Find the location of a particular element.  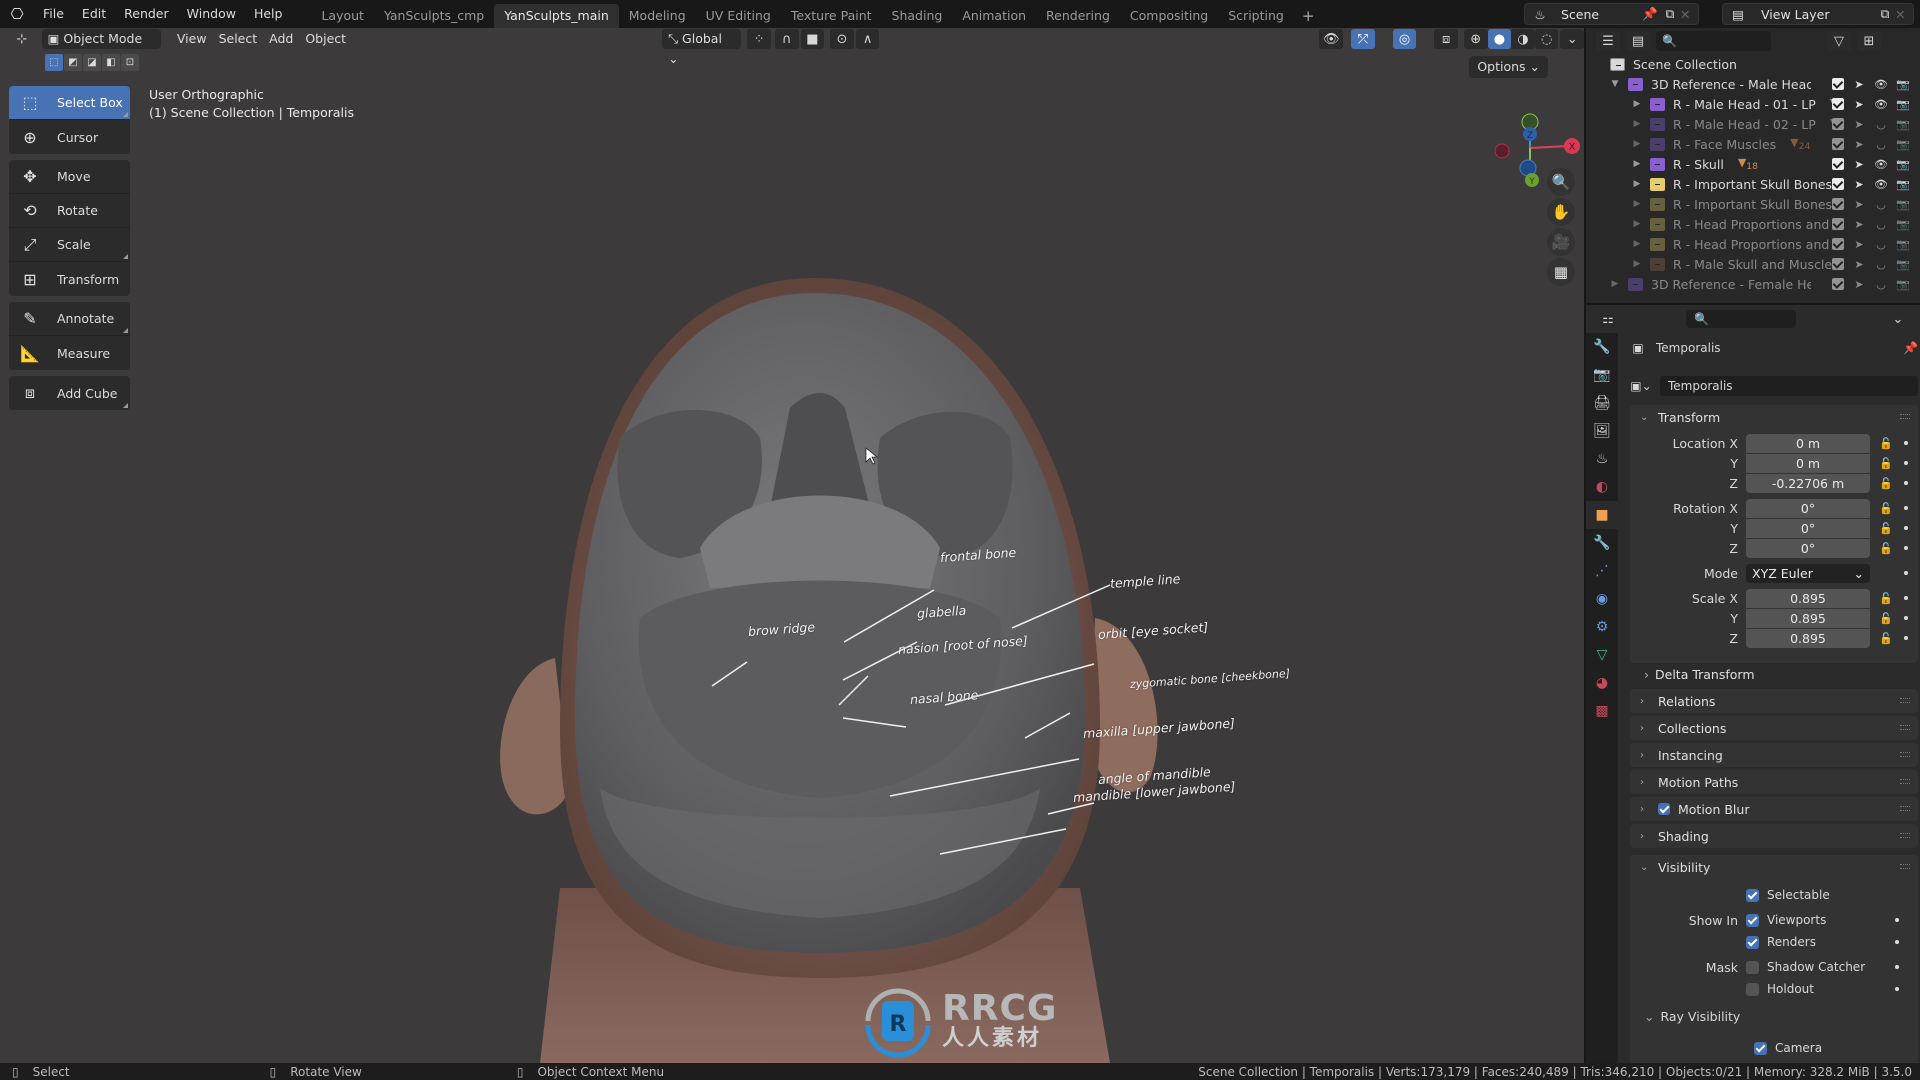

panel-instancing: › Instancing is located at coordinates (1774, 755).